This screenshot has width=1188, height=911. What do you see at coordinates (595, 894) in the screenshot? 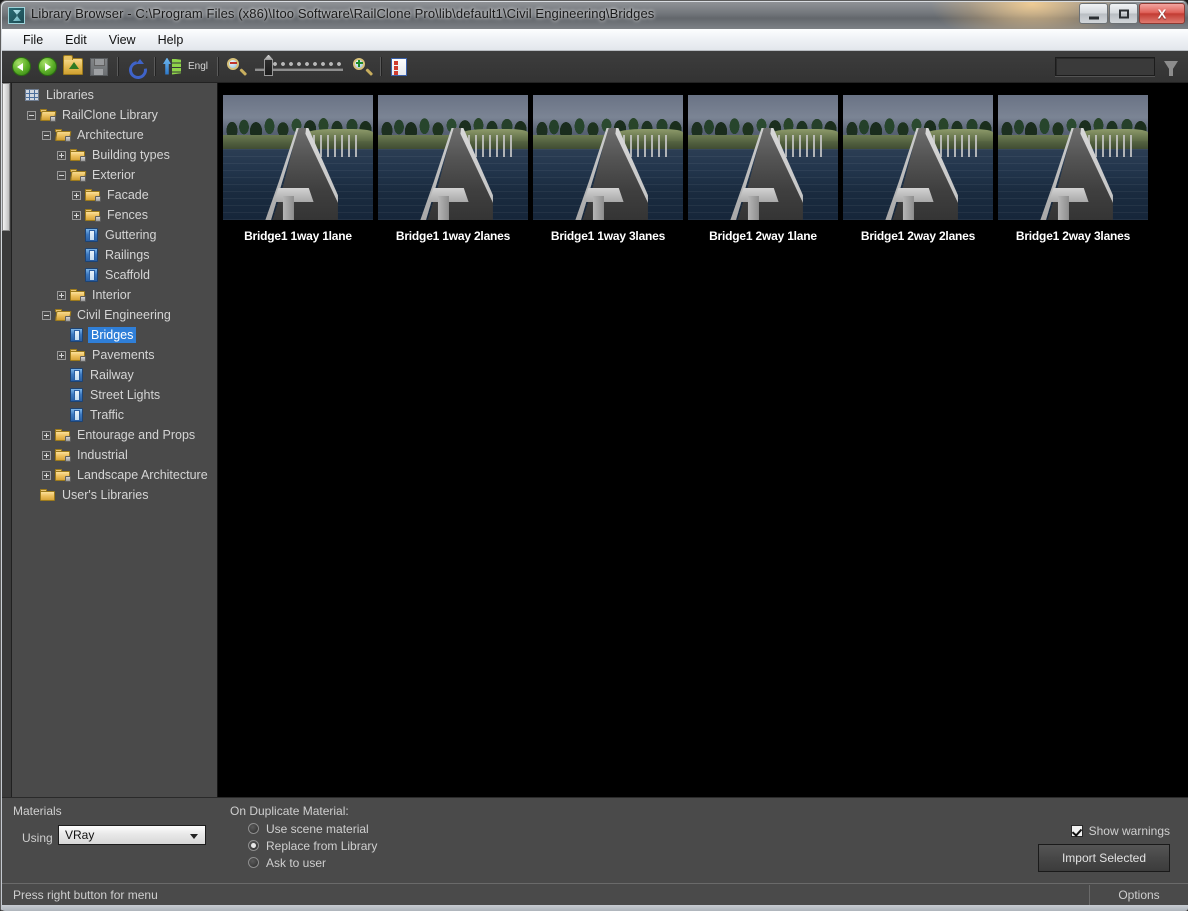
I see `status-bar: Press right button for menu Options` at bounding box center [595, 894].